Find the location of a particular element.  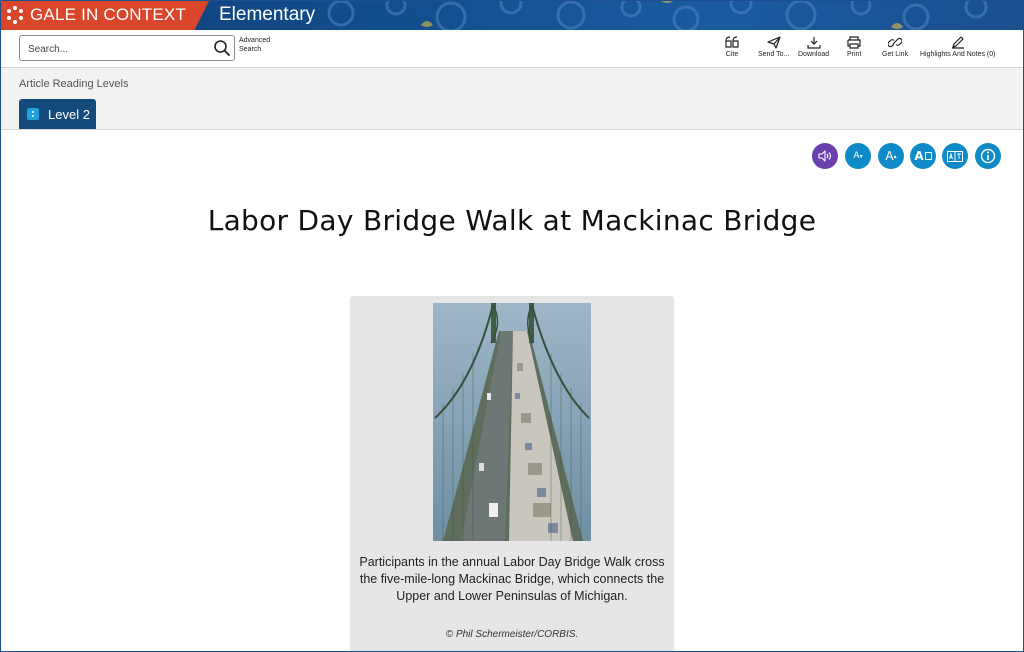

download-label: Download is located at coordinates (814, 54).